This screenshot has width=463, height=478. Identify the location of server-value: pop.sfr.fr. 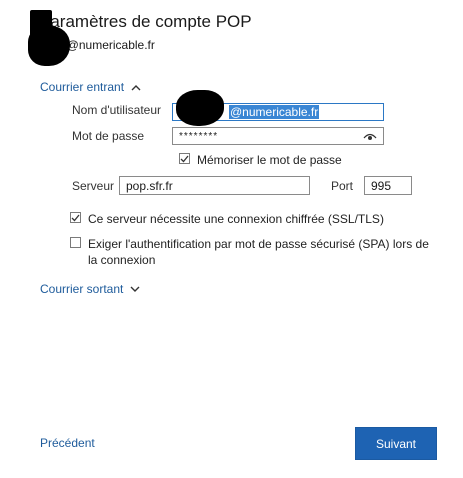
(149, 185).